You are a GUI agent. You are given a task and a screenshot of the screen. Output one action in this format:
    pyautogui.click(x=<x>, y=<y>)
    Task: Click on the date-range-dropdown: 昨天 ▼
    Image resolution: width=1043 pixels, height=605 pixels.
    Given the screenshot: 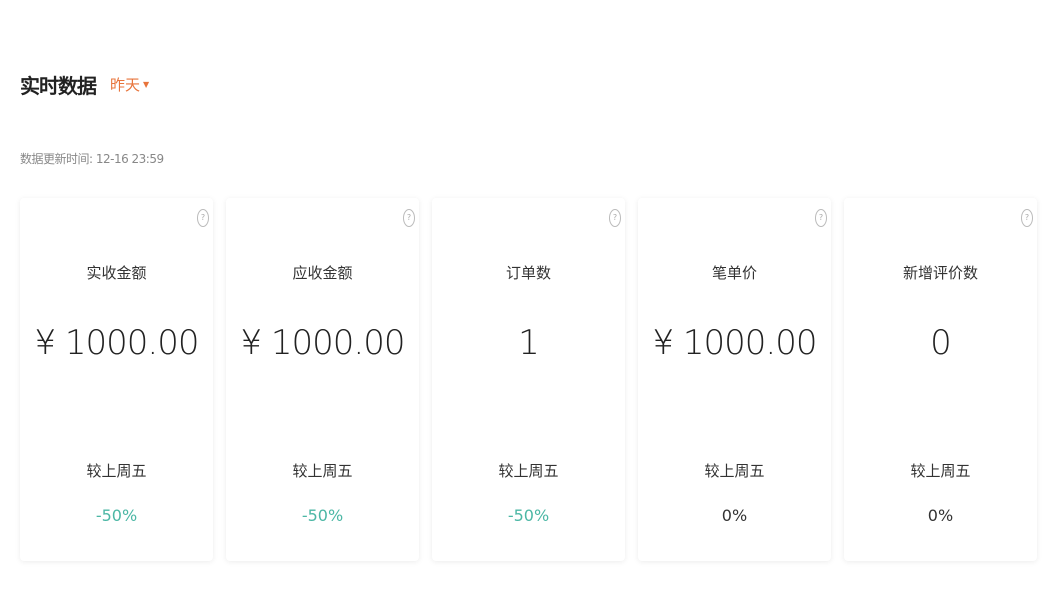 What is the action you would take?
    pyautogui.click(x=129, y=84)
    